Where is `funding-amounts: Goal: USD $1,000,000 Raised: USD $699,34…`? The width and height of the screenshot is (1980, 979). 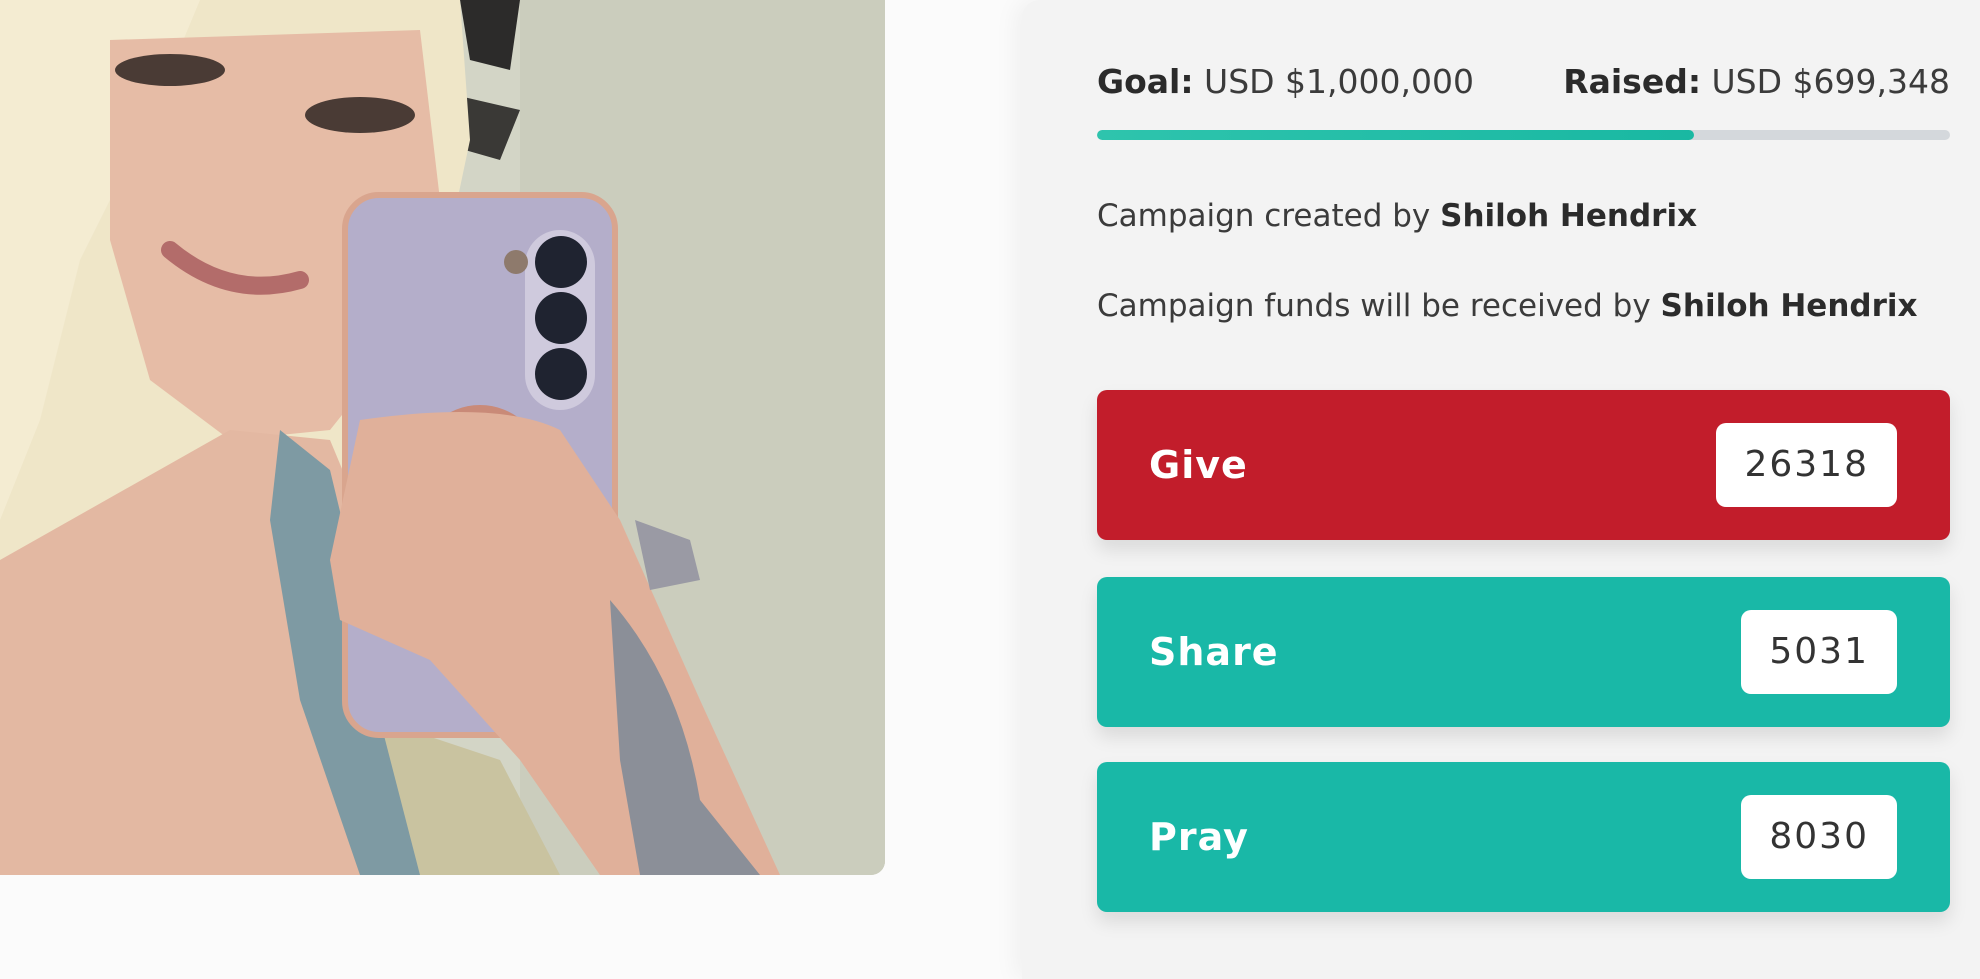
funding-amounts: Goal: USD $1,000,000 Raised: USD $699,34… is located at coordinates (1523, 84).